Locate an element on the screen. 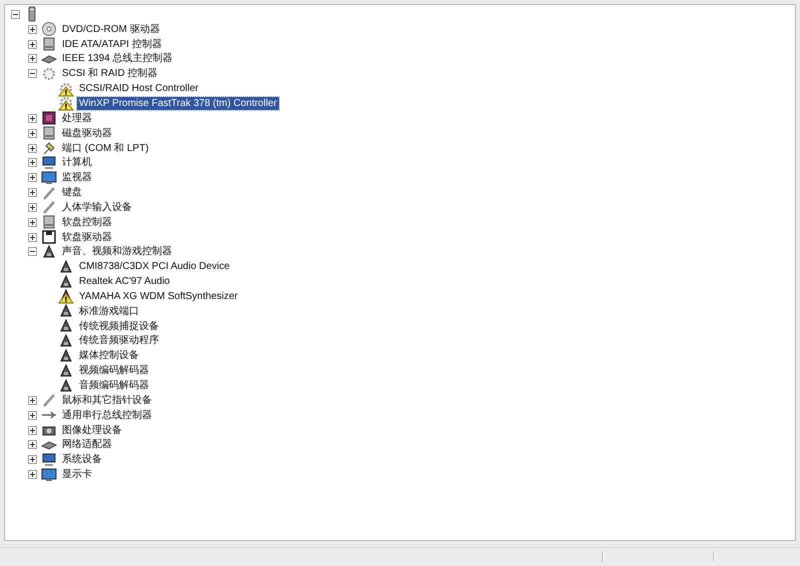 The width and height of the screenshot is (800, 566). plug-icon is located at coordinates (49, 148).